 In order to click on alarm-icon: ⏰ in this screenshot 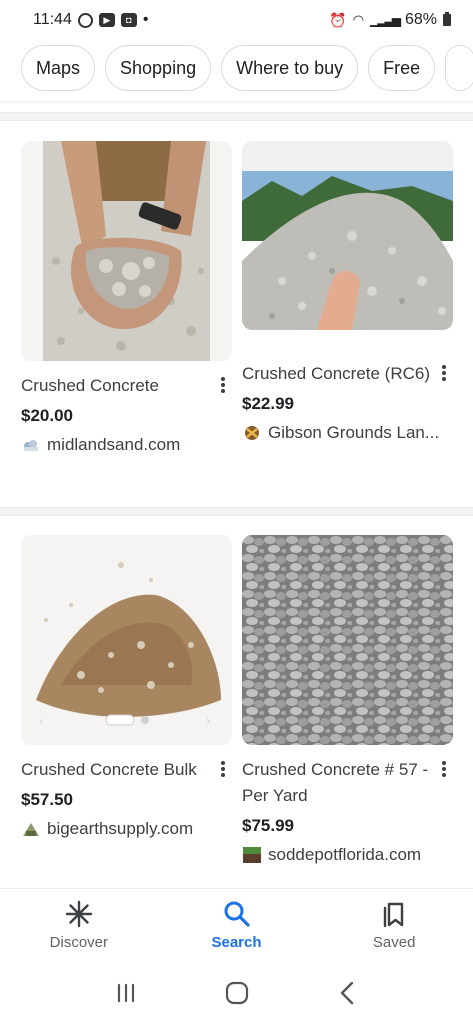, I will do `click(338, 19)`.